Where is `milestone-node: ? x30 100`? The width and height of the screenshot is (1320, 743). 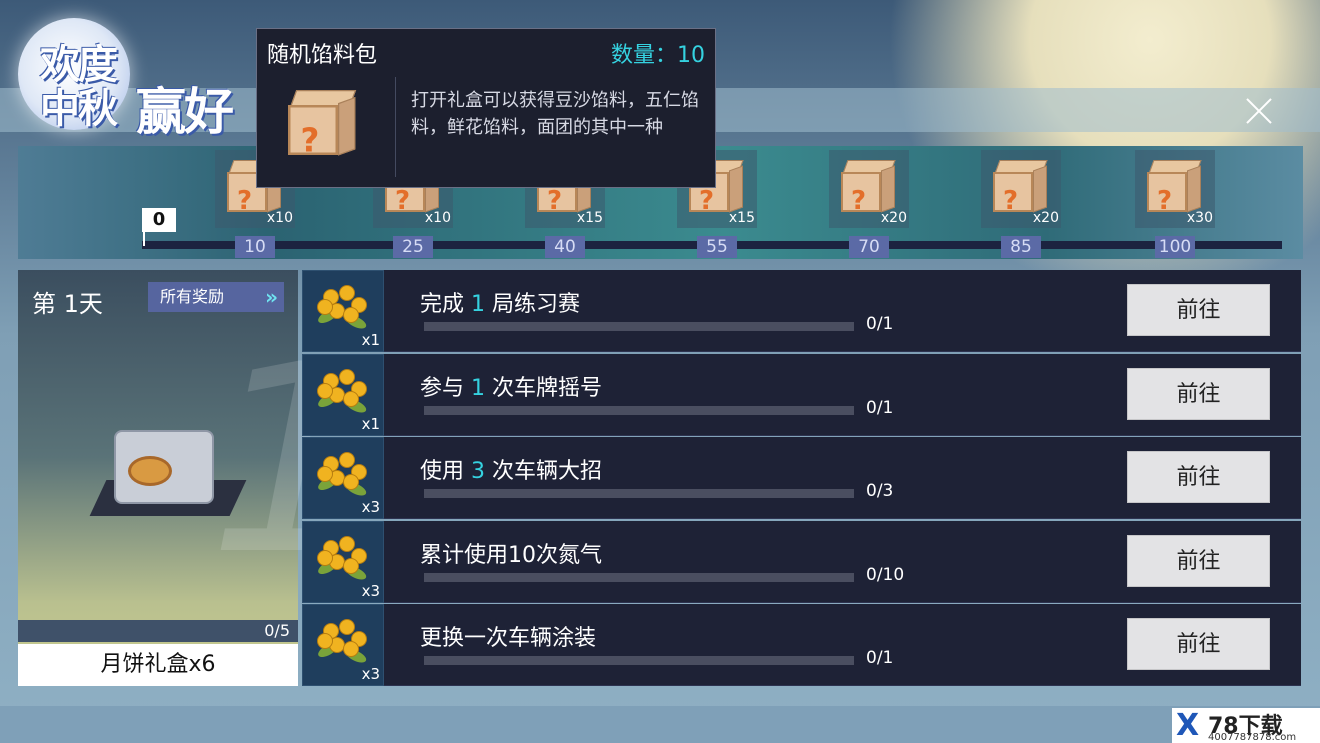
milestone-node: ? x30 100 is located at coordinates (1175, 204).